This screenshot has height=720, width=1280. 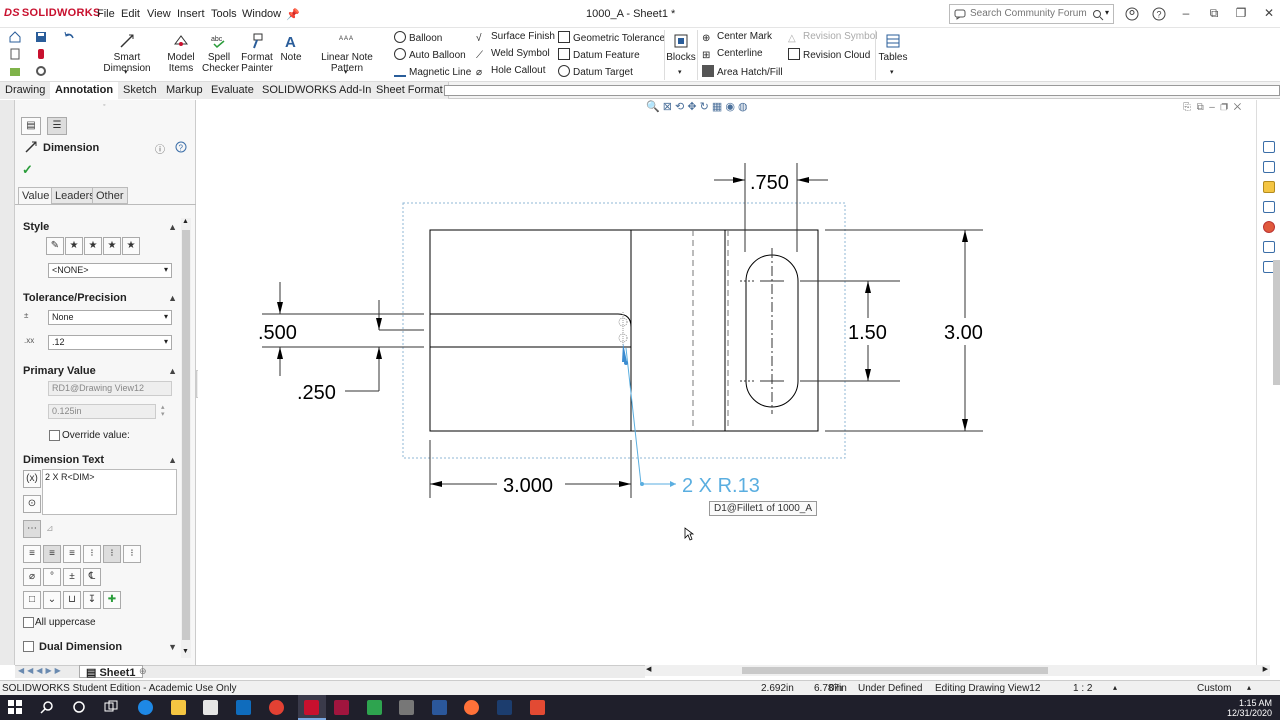 What do you see at coordinates (963, 333) in the screenshot?
I see `dim-300-text: 3.00` at bounding box center [963, 333].